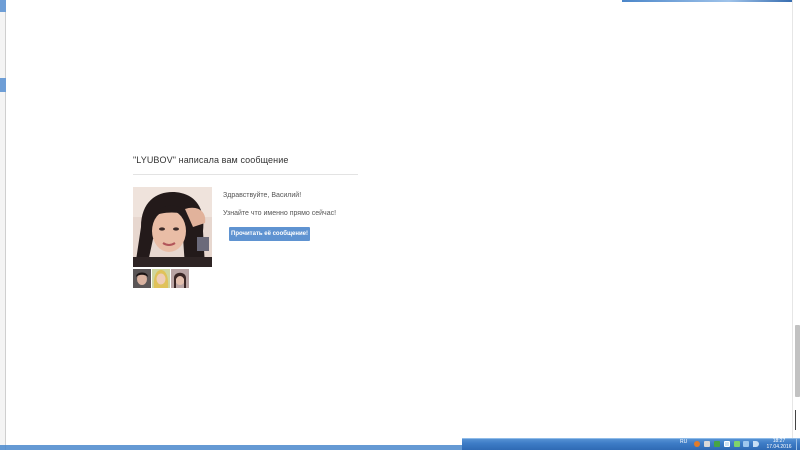 Image resolution: width=800 pixels, height=450 pixels. Describe the element at coordinates (711, 1) in the screenshot. I see `background-window-strip` at that location.